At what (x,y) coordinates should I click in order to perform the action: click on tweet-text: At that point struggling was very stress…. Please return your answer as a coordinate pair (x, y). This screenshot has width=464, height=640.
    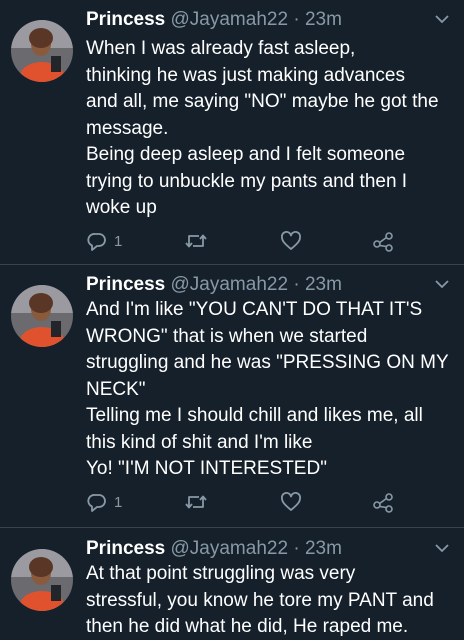
    Looking at the image, I should click on (260, 600).